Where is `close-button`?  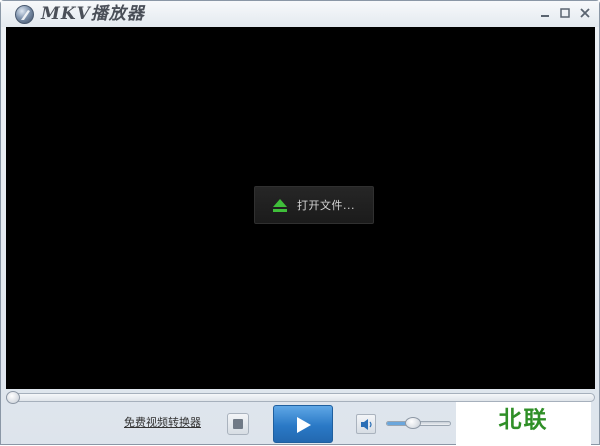 close-button is located at coordinates (585, 13).